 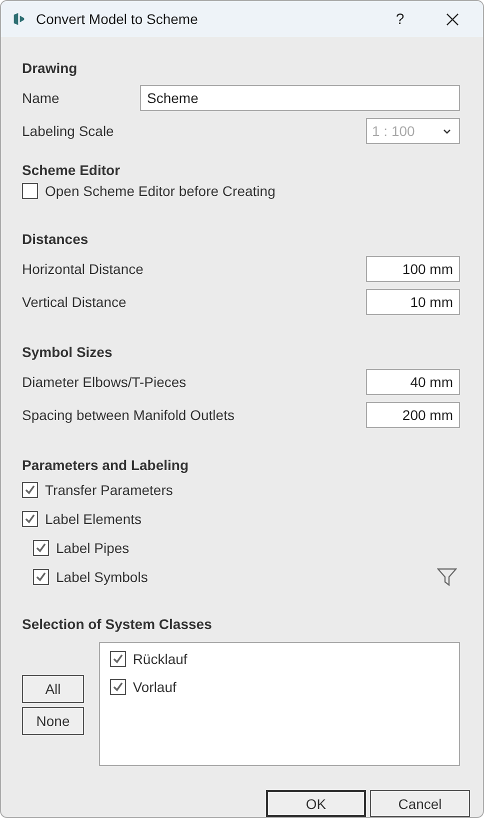 I want to click on select-button: All, so click(x=53, y=689).